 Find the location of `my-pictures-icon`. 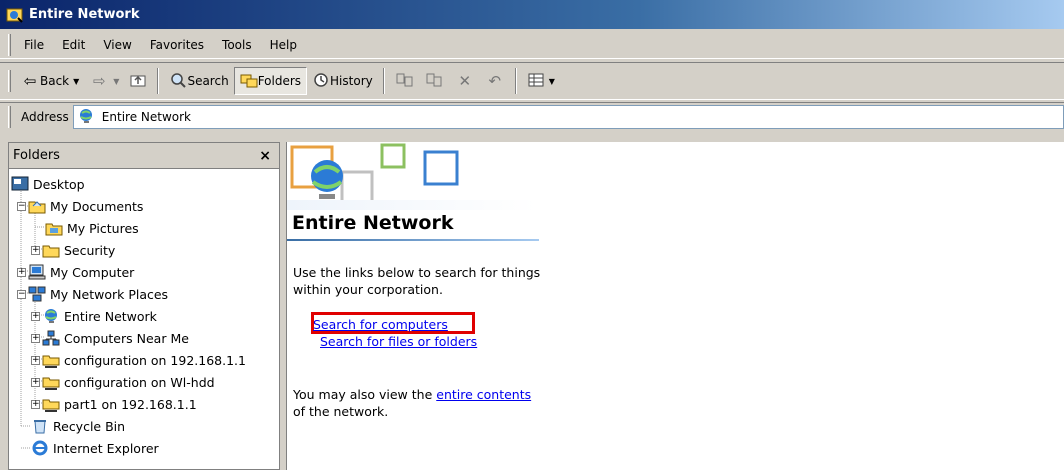

my-pictures-icon is located at coordinates (54, 228).